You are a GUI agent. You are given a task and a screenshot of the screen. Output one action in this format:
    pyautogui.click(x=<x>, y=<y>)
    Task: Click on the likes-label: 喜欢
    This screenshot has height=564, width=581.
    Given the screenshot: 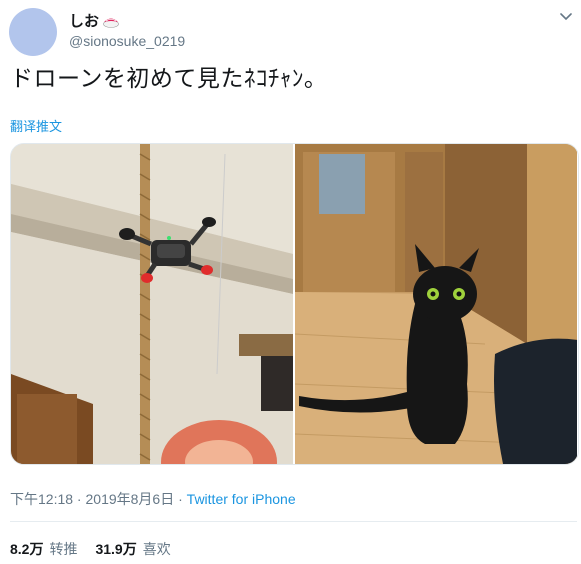 What is the action you would take?
    pyautogui.click(x=156, y=549)
    